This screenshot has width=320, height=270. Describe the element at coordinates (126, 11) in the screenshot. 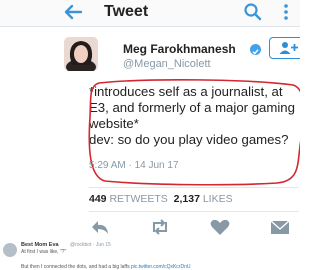

I see `page-title: Tweet` at that location.